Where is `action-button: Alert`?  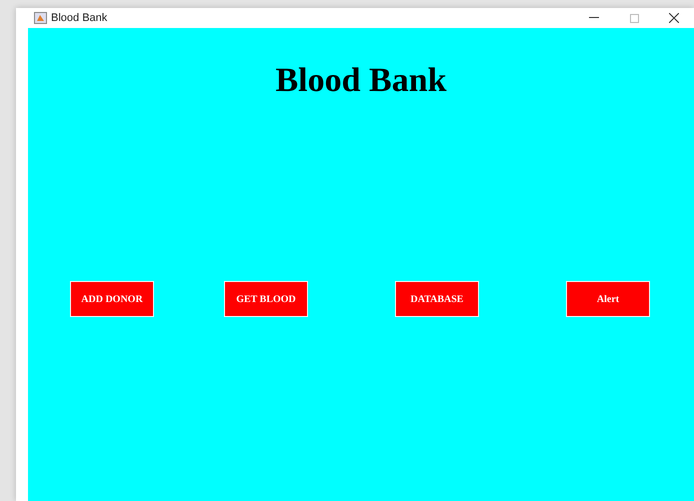
action-button: Alert is located at coordinates (608, 299).